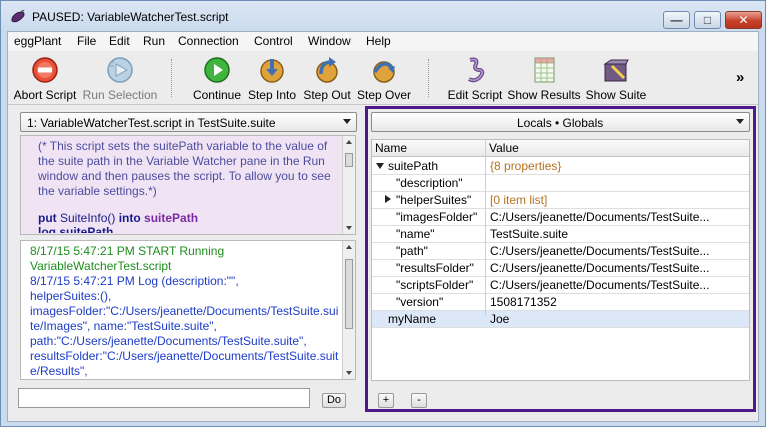 Image resolution: width=766 pixels, height=427 pixels. Describe the element at coordinates (129, 218) in the screenshot. I see `keyword-into: into` at that location.